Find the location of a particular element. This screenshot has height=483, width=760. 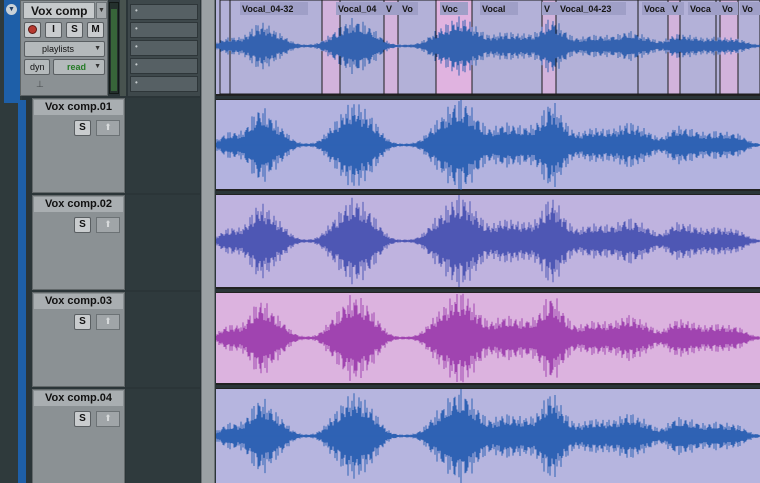

automation-mode-label: read is located at coordinates (77, 67).